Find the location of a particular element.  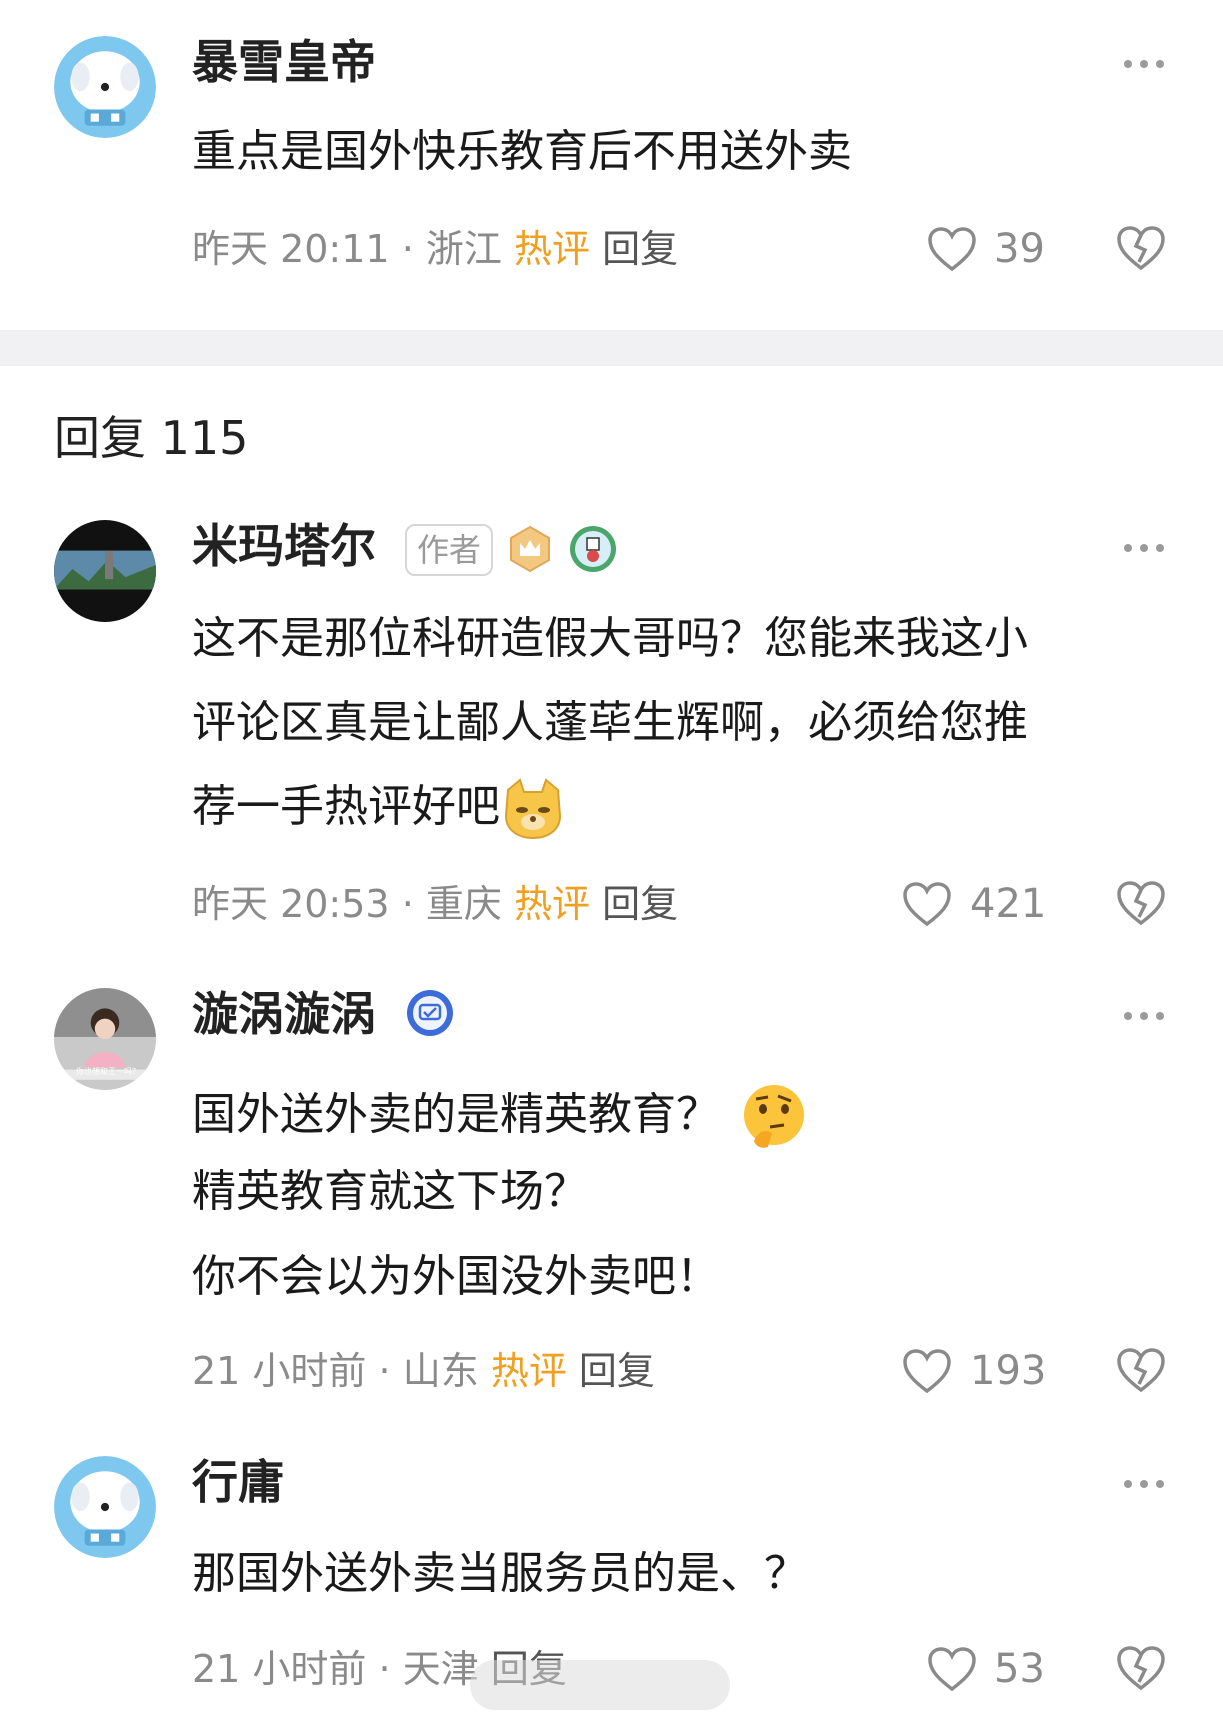

comment-text-line: 荐一手热评好吧 is located at coordinates (379, 807).